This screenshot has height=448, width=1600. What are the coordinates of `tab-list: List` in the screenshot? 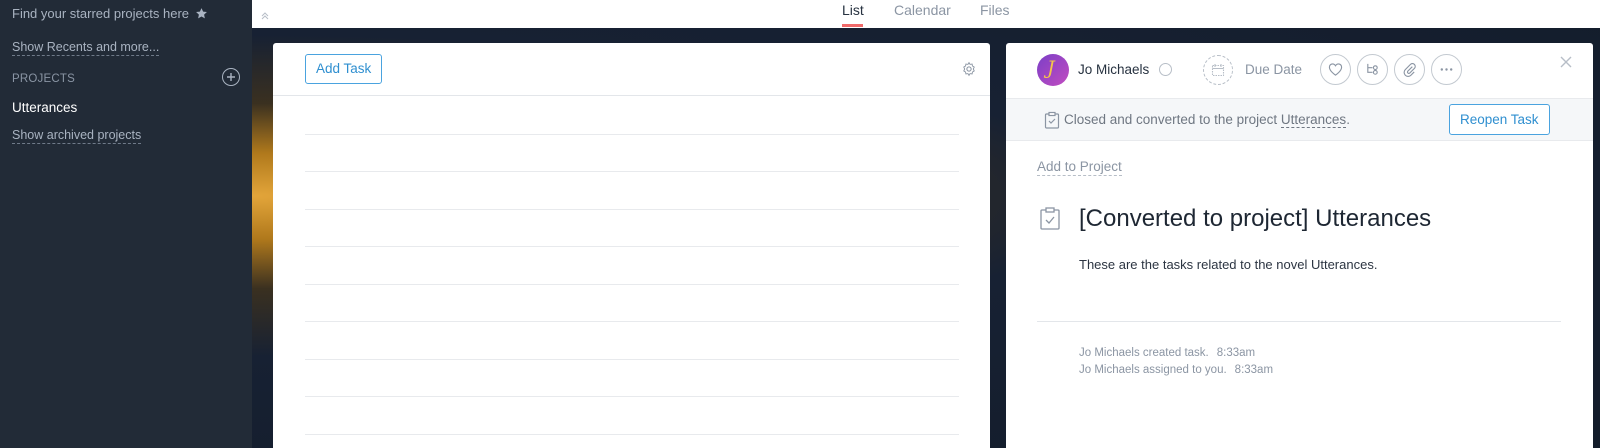 It's located at (853, 10).